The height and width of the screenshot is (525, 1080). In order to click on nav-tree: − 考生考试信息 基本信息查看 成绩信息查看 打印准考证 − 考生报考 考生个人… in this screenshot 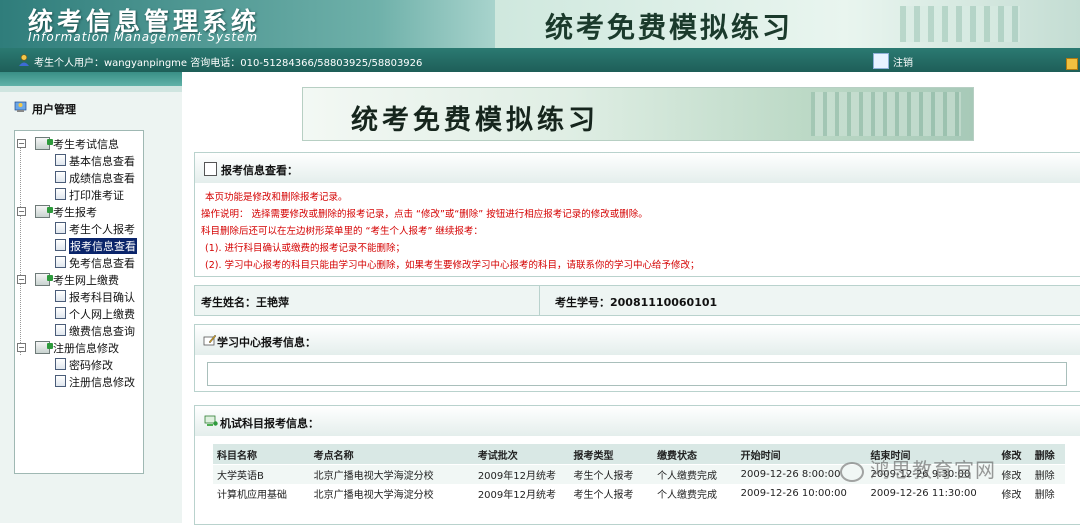, I will do `click(79, 302)`.